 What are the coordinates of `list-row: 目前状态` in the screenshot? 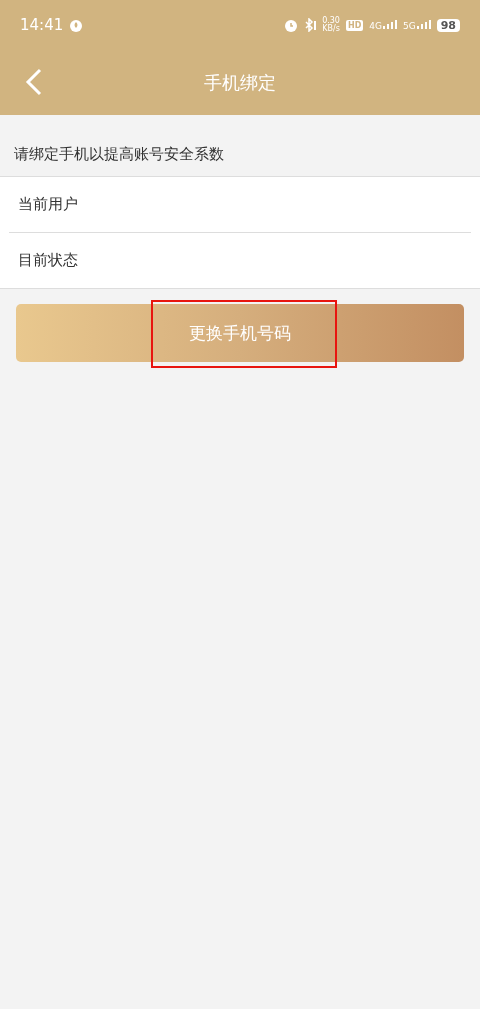 It's located at (240, 260).